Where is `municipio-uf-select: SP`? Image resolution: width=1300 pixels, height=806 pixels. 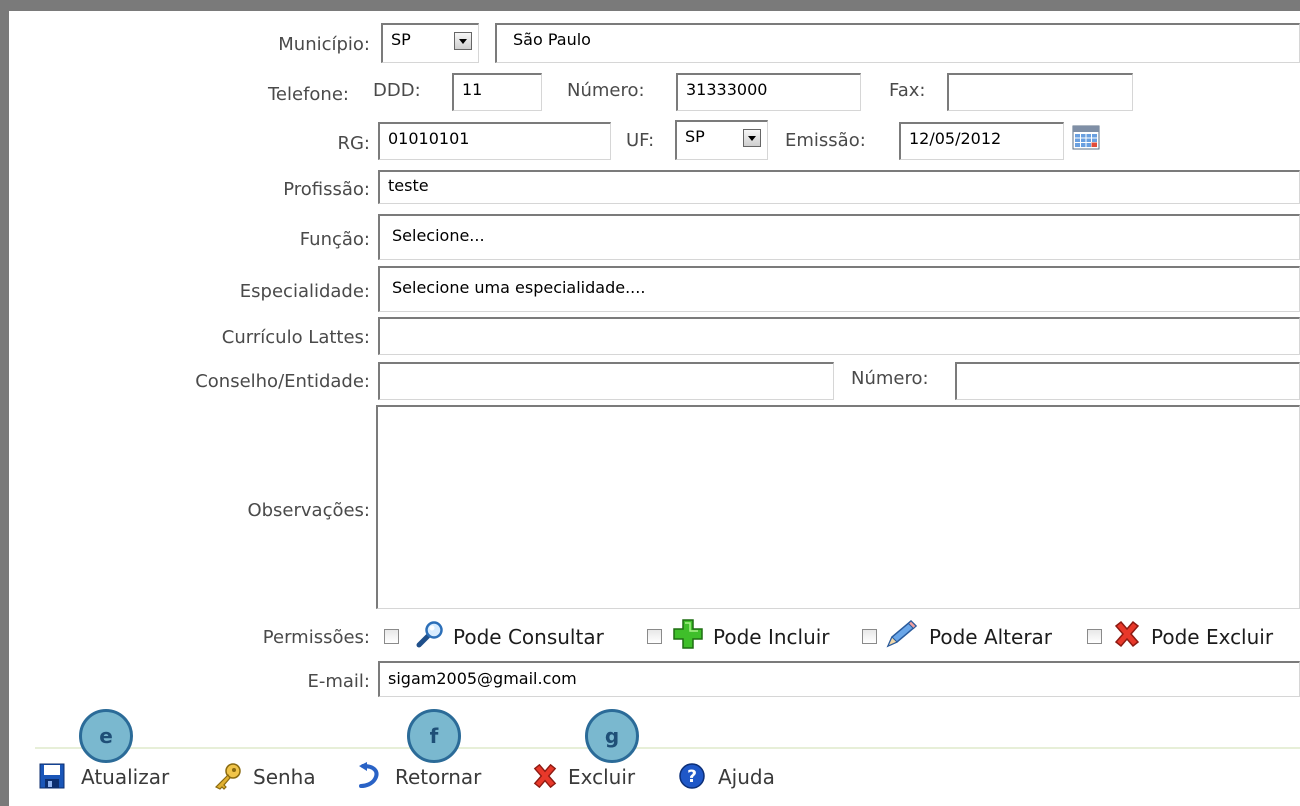 municipio-uf-select: SP is located at coordinates (430, 43).